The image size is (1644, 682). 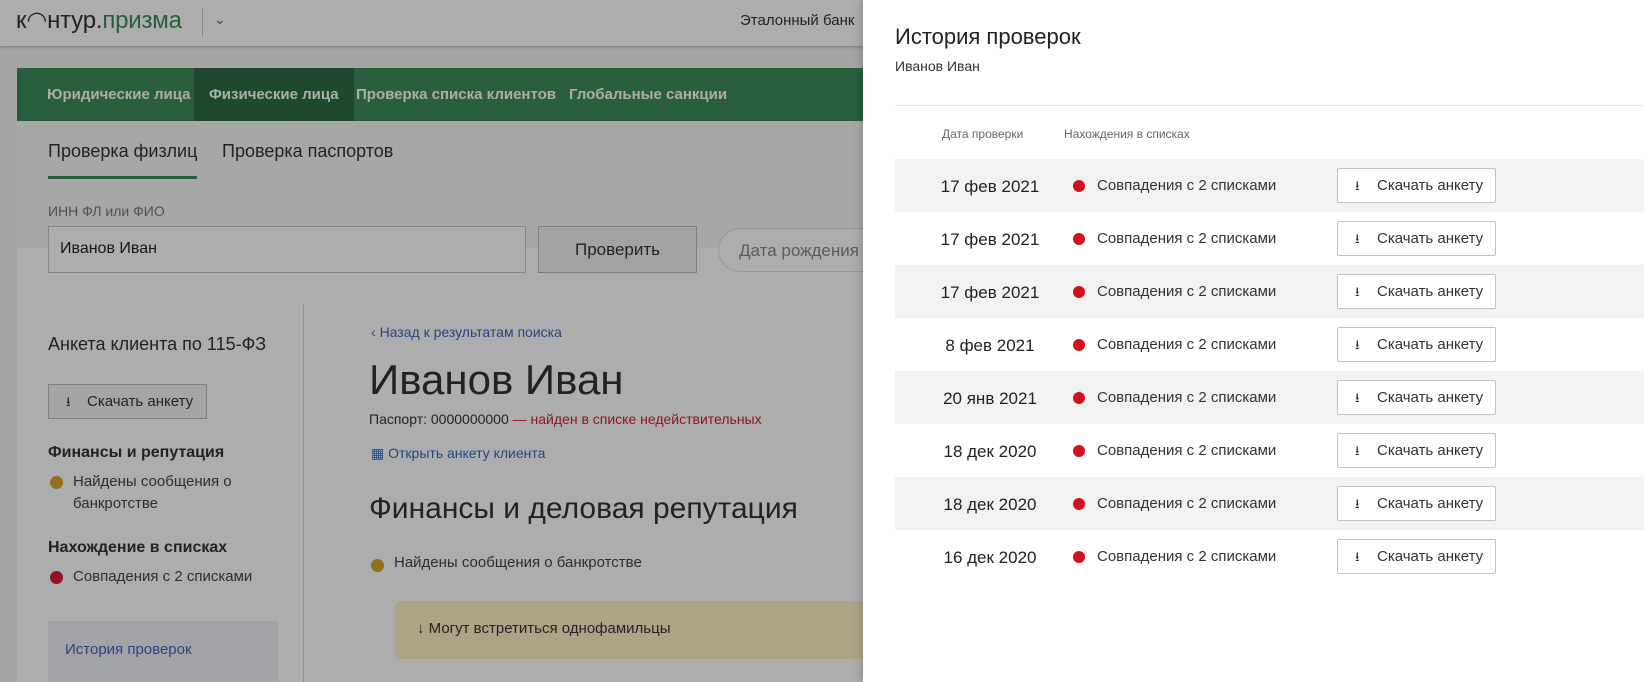 What do you see at coordinates (990, 557) in the screenshot?
I see `check-date: 16 дек 2020` at bounding box center [990, 557].